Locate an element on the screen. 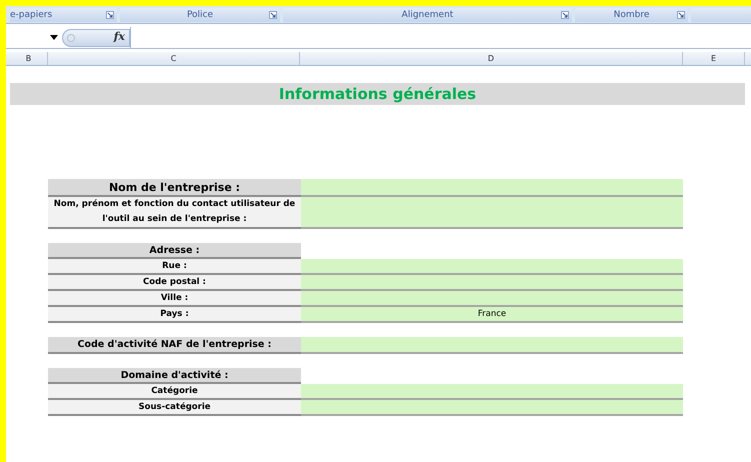  field-label: Nom de l'entreprise : is located at coordinates (174, 188).